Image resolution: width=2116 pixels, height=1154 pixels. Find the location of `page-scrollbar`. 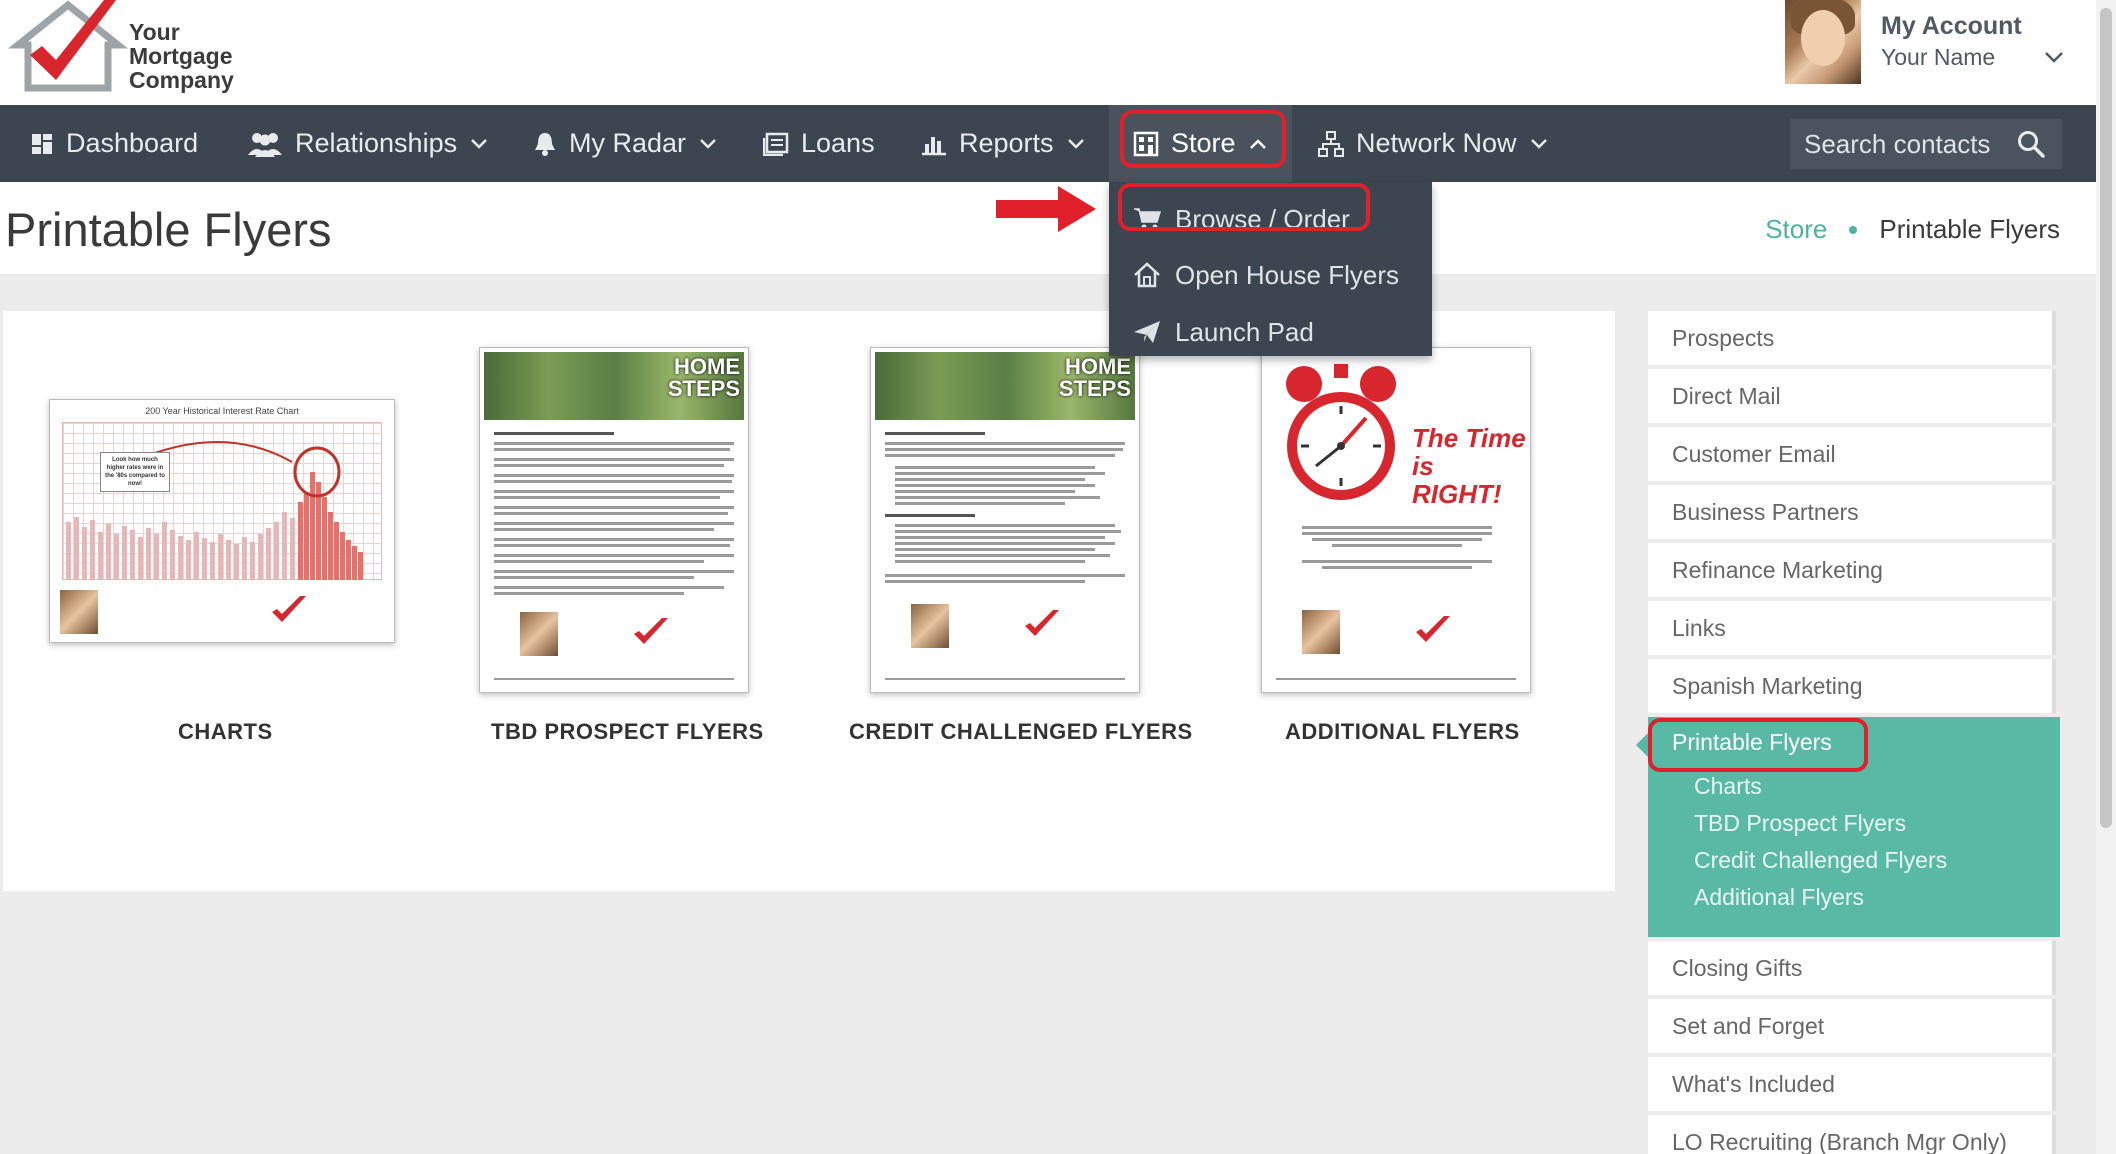

page-scrollbar is located at coordinates (2106, 577).